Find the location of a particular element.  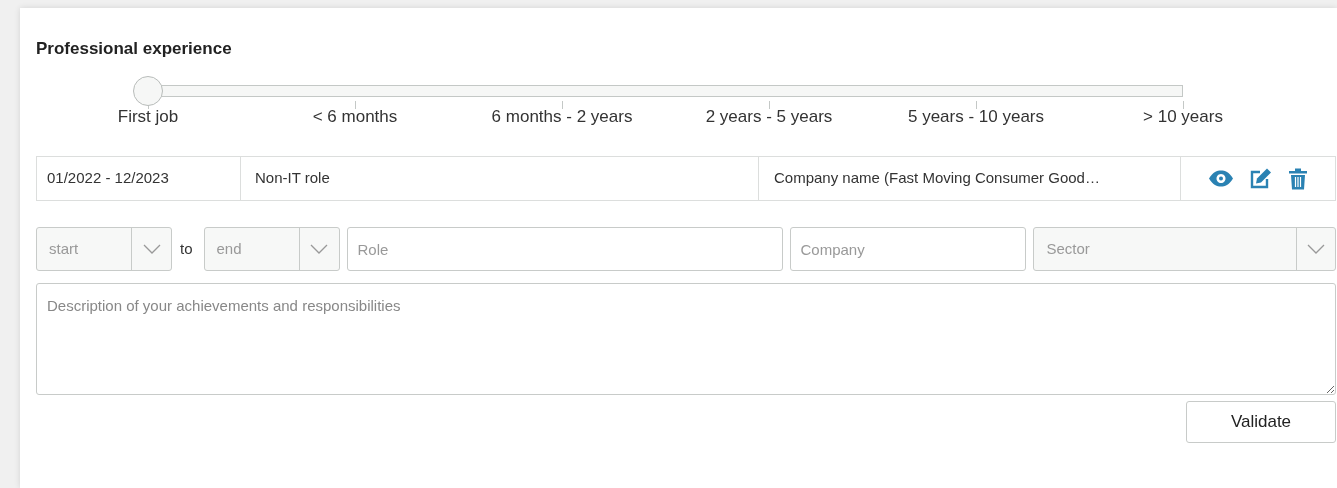

start-select: start is located at coordinates (104, 249).